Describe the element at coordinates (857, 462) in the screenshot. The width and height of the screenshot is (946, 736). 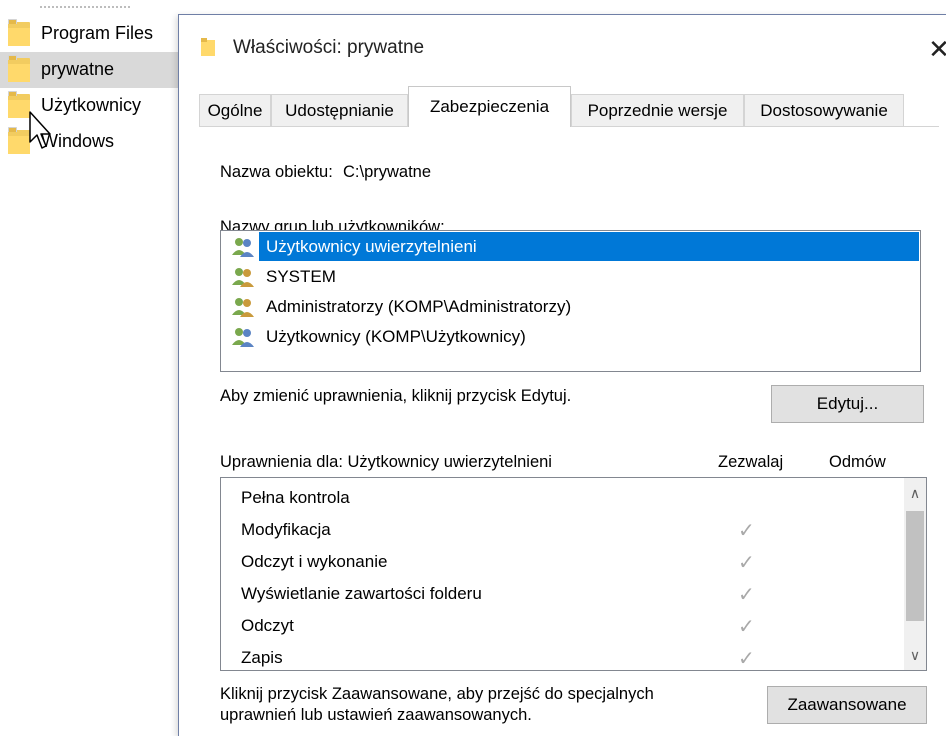
I see `deny-column-header: Odmów` at that location.